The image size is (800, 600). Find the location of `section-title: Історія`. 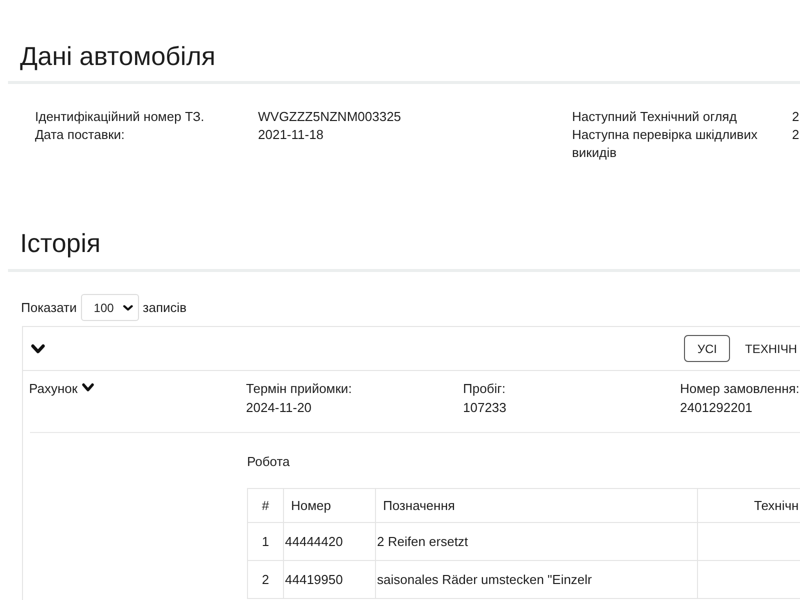

section-title: Історія is located at coordinates (60, 243).